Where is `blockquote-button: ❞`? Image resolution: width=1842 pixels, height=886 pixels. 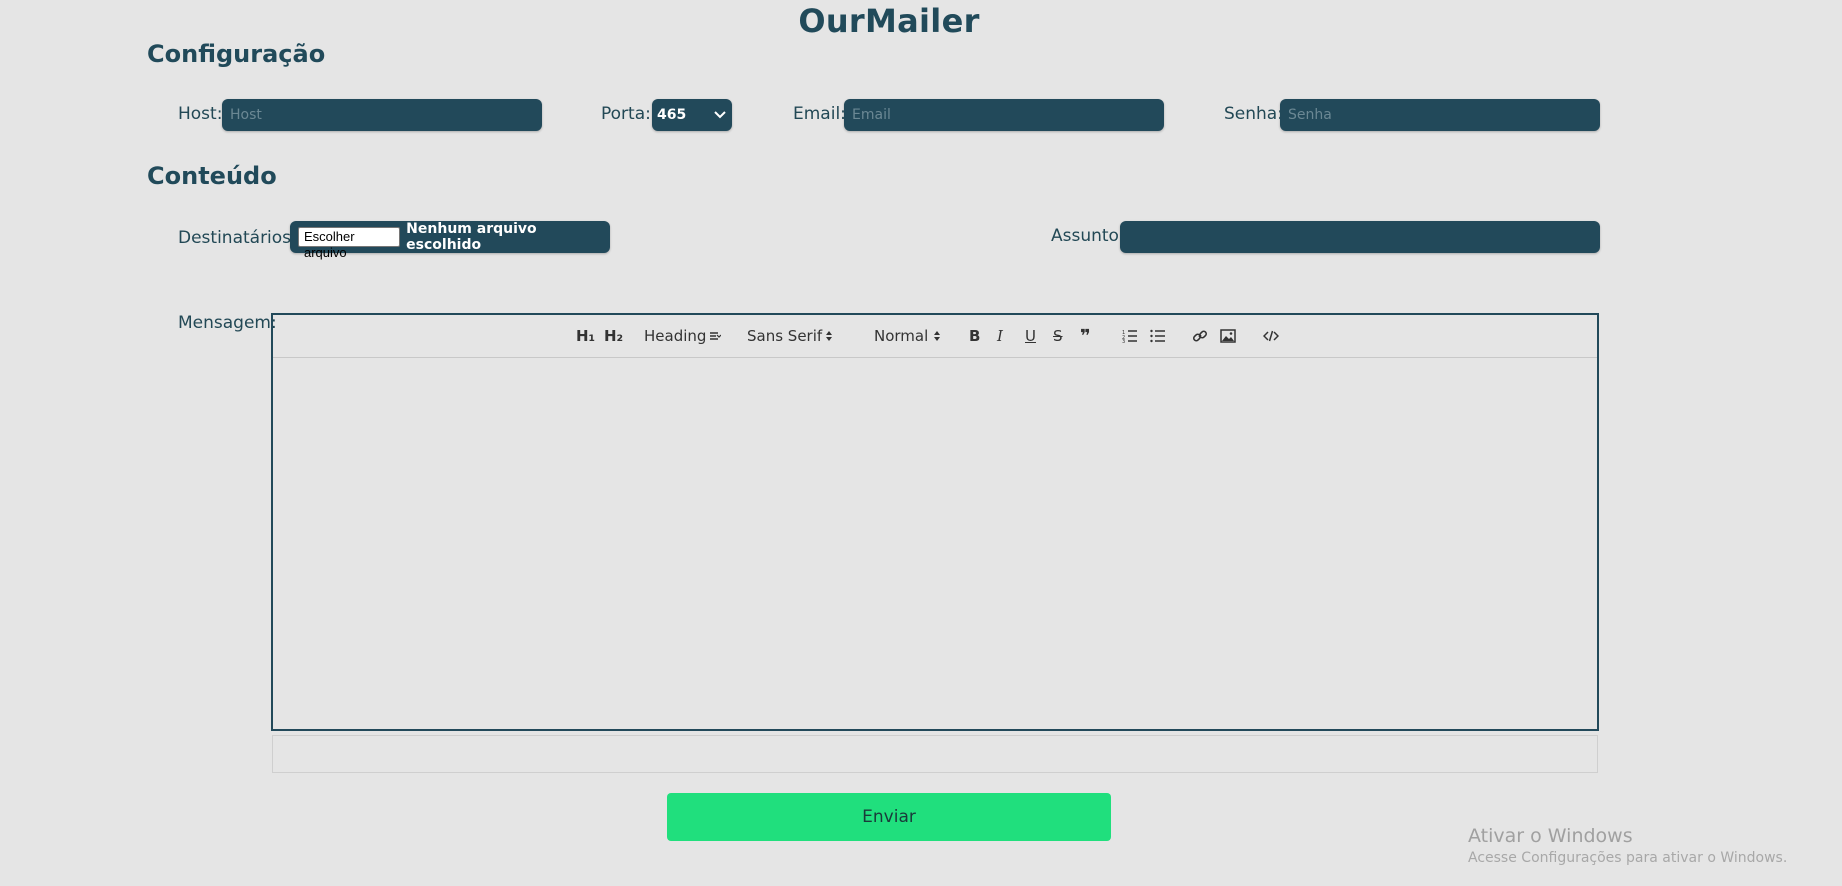
blockquote-button: ❞ is located at coordinates (1085, 336).